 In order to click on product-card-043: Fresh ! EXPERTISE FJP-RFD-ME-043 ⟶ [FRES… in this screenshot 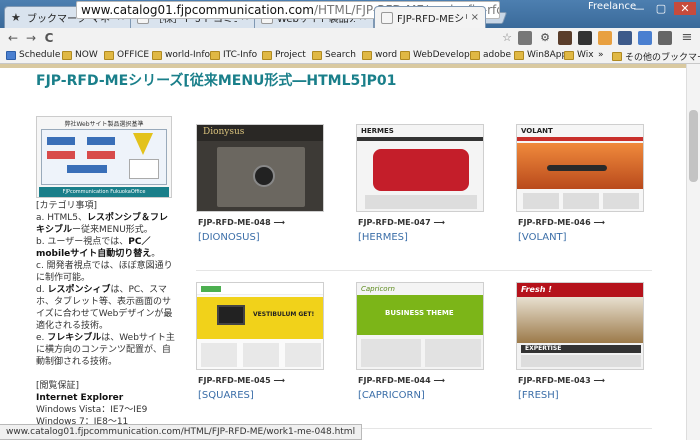, I will do `click(581, 341)`.